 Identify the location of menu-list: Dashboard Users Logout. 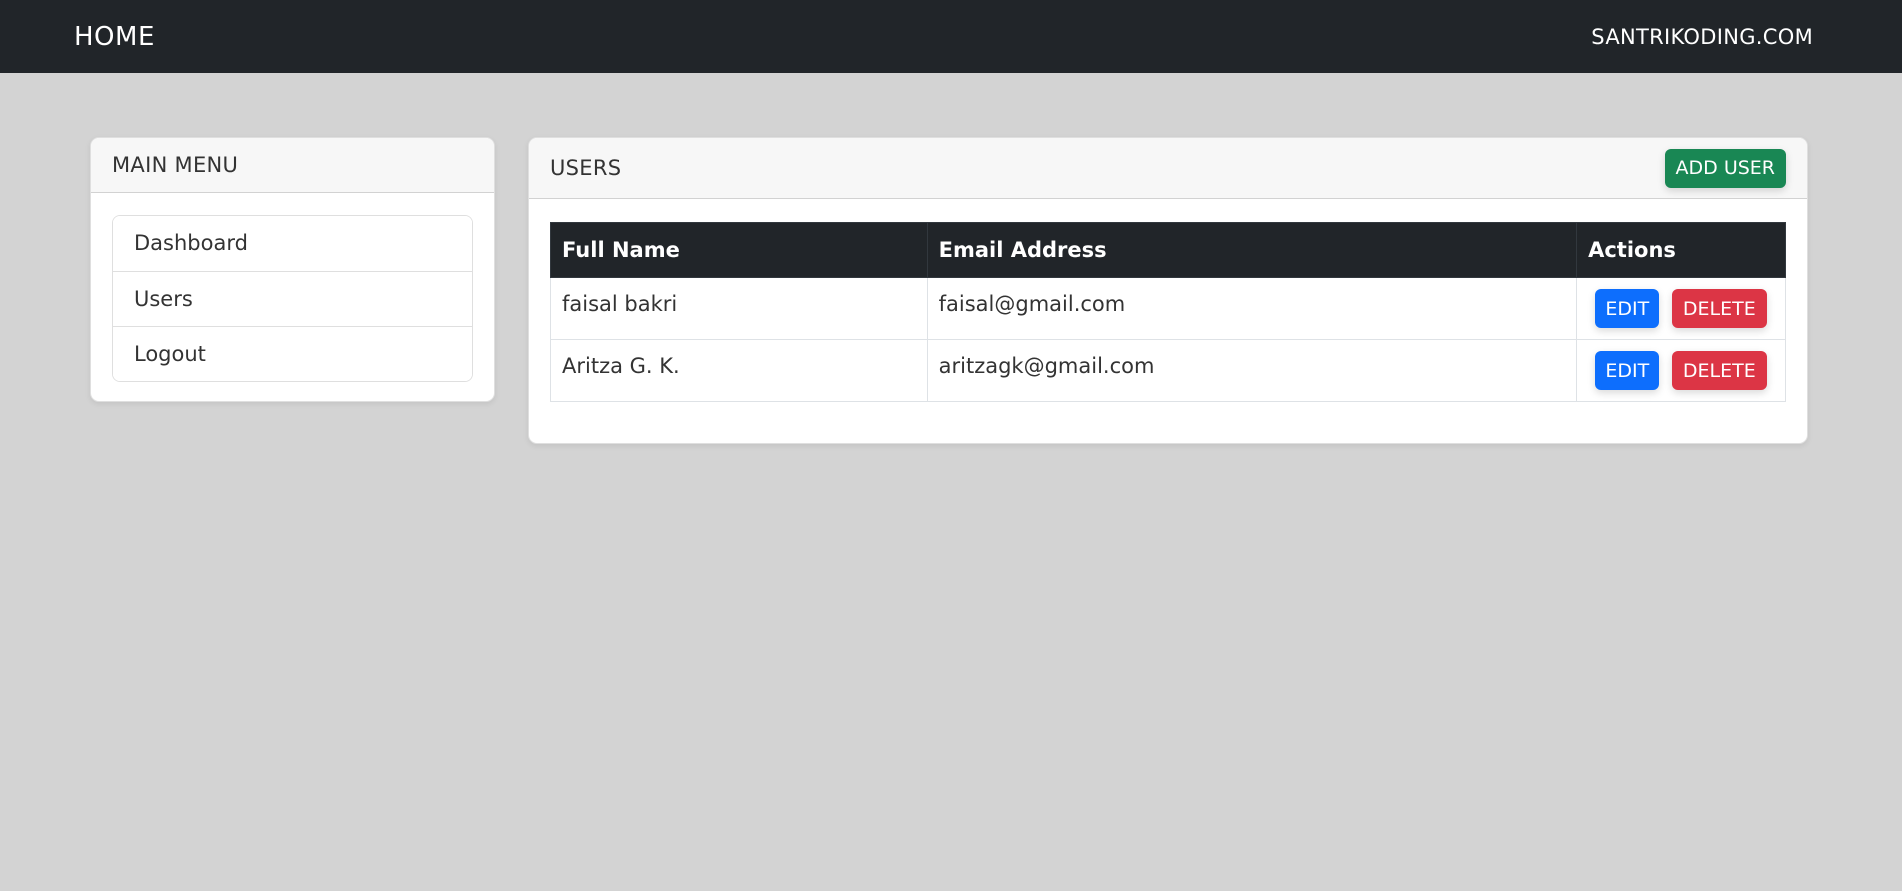
(292, 298).